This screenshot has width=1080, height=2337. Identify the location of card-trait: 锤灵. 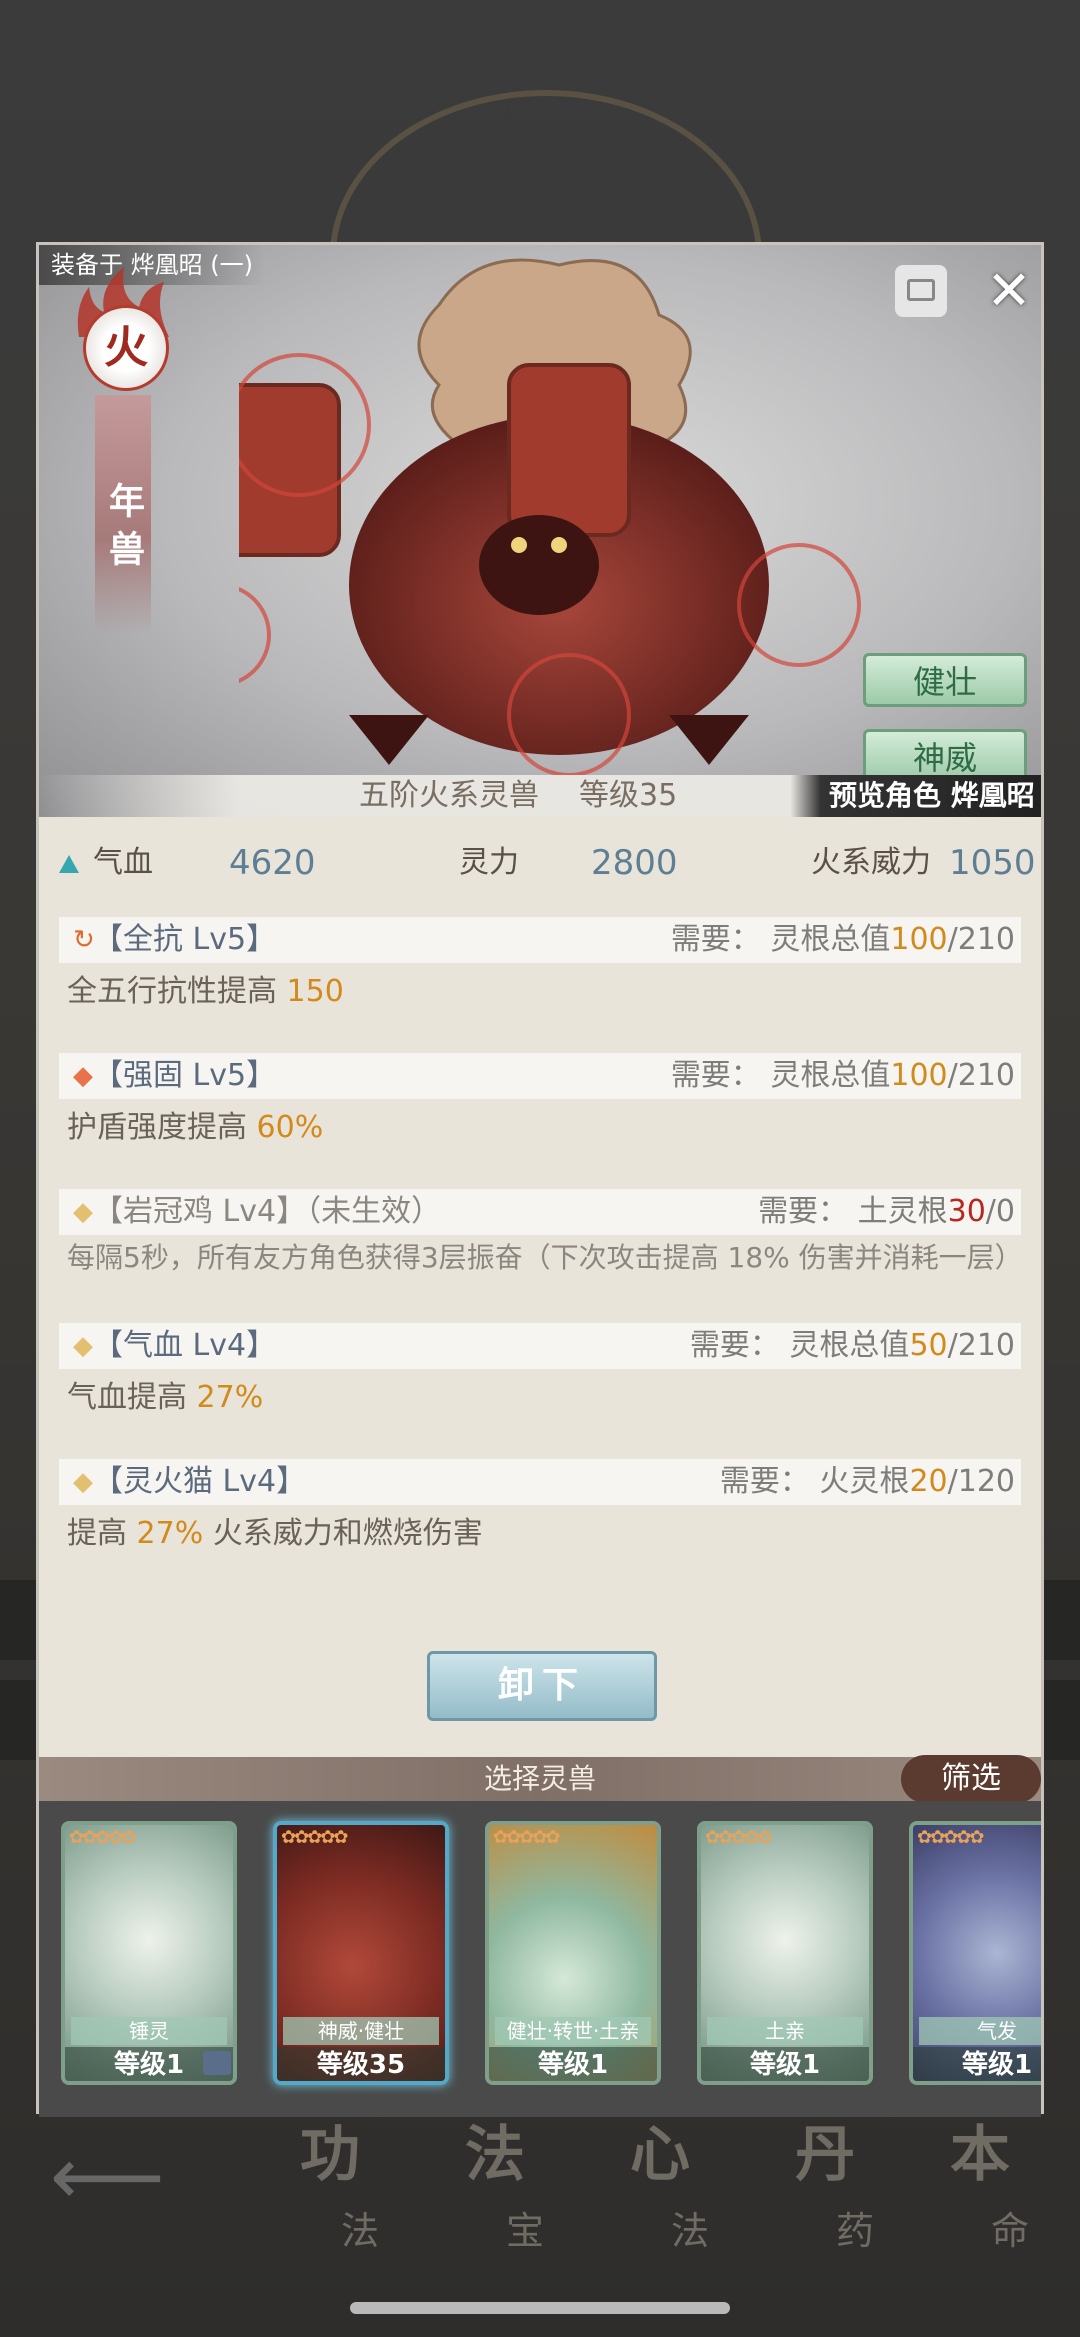
(149, 2031).